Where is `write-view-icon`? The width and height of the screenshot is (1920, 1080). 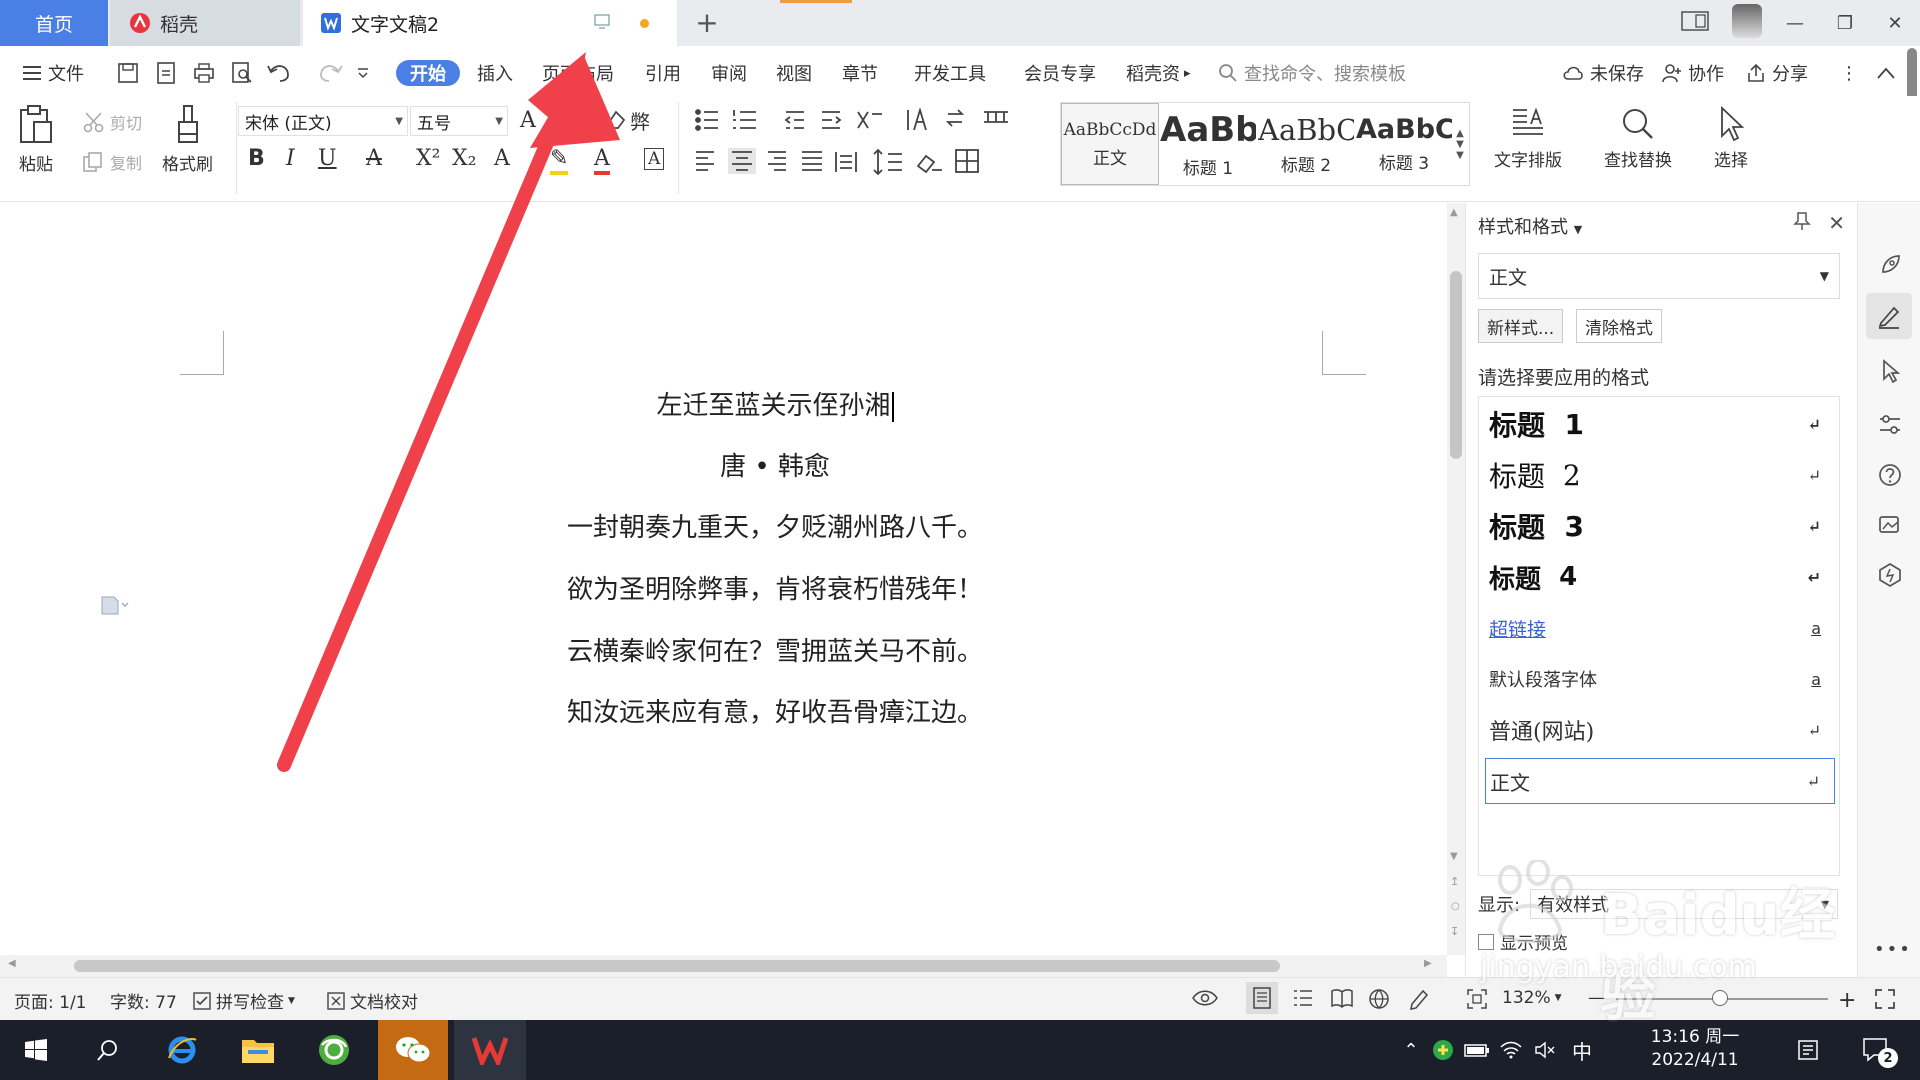
write-view-icon is located at coordinates (1419, 999).